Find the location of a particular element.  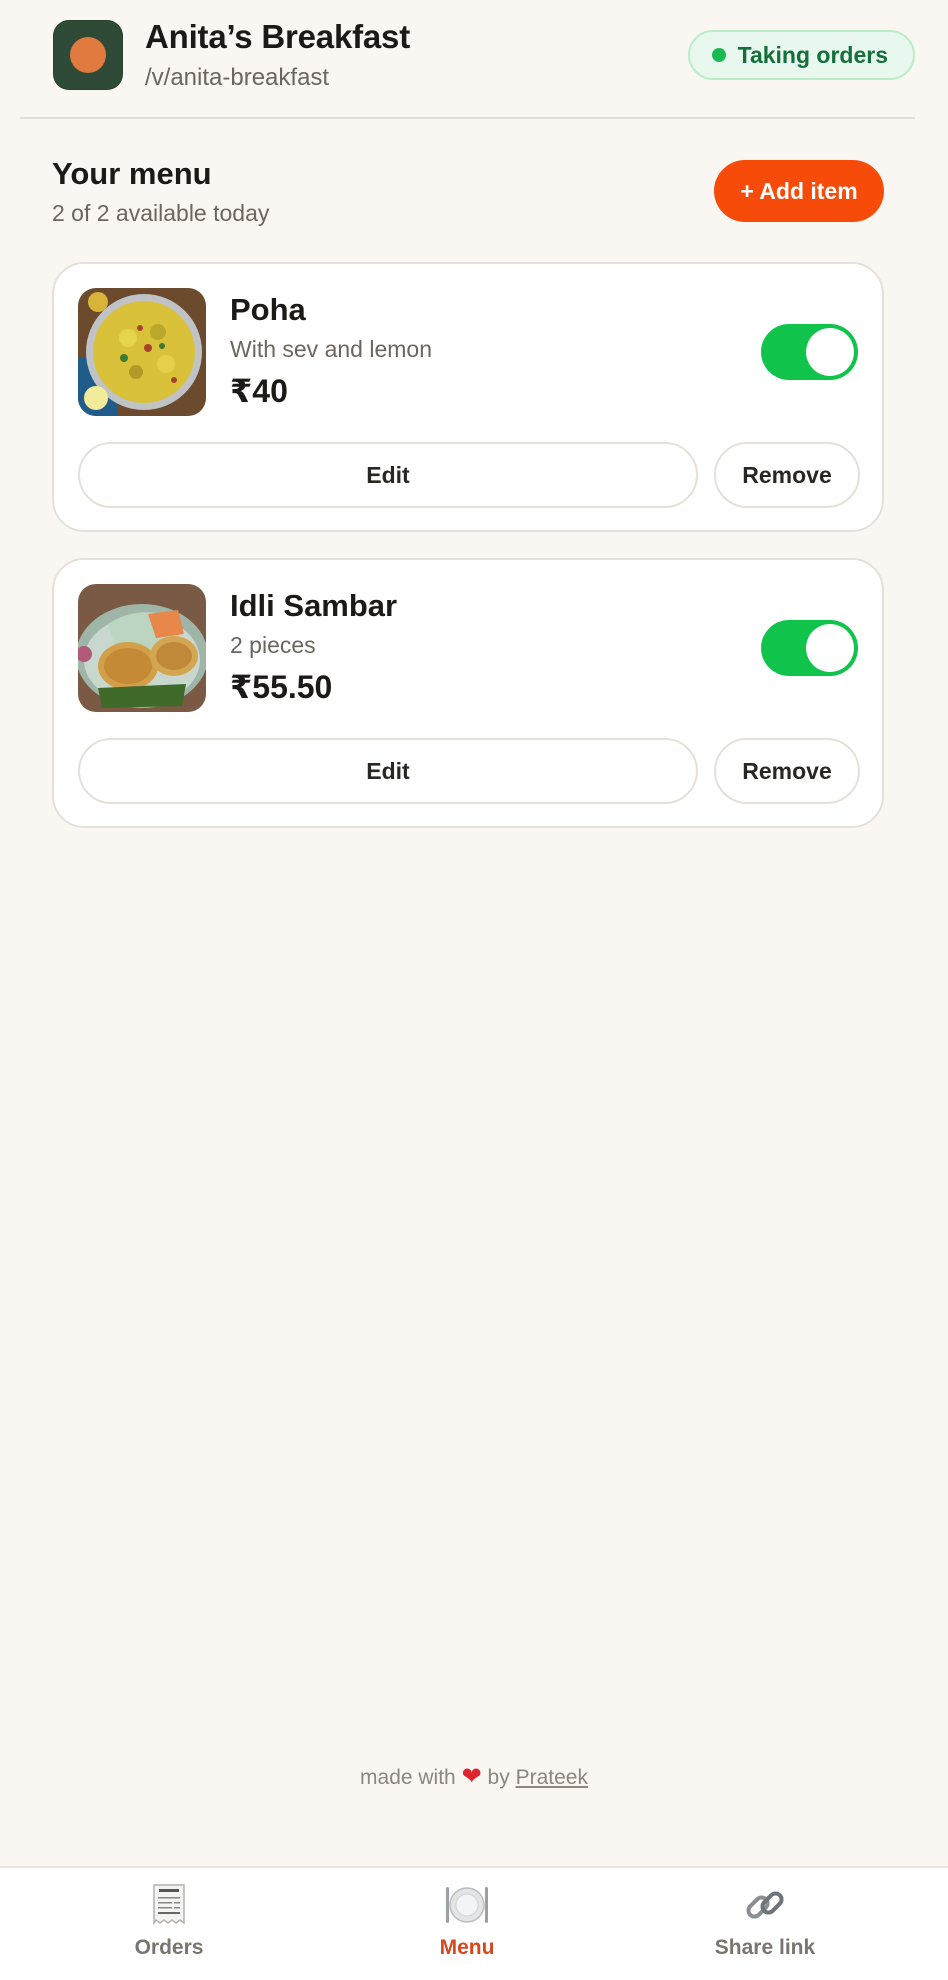

menu-item-card: Idli Sambar 2 pieces ₹55.50 Edit Remove is located at coordinates (468, 693).